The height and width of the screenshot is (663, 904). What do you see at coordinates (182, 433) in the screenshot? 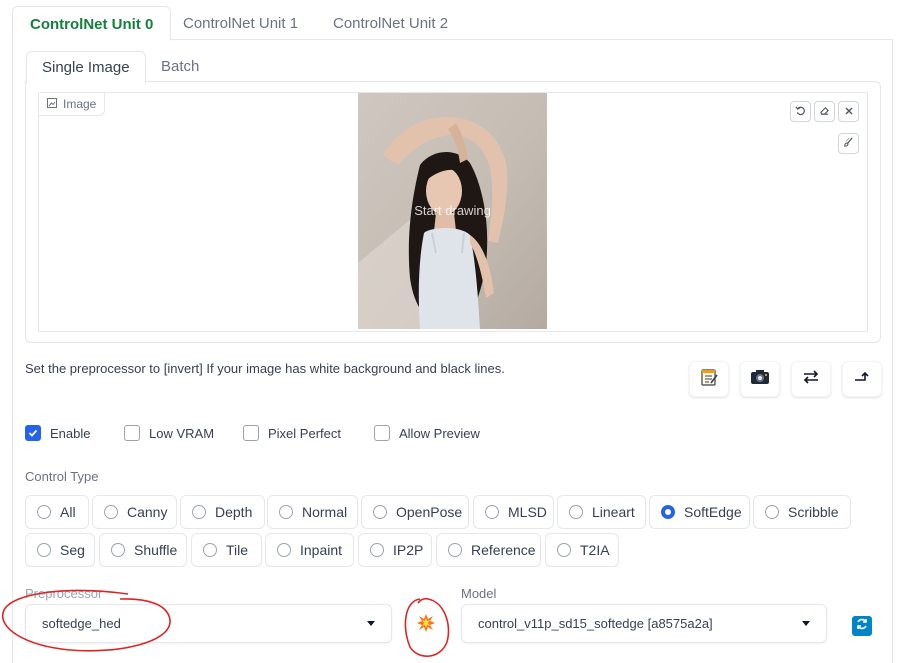
I see `low-vram-label: Low VRAM` at bounding box center [182, 433].